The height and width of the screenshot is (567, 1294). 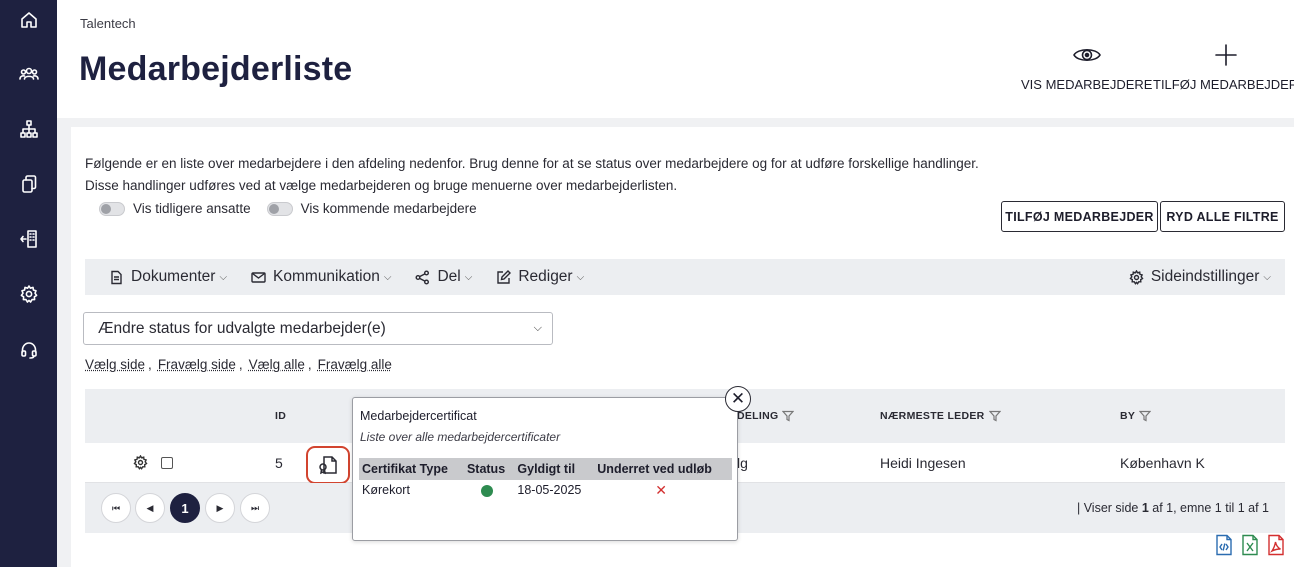 What do you see at coordinates (503, 277) in the screenshot?
I see `edit-icon` at bounding box center [503, 277].